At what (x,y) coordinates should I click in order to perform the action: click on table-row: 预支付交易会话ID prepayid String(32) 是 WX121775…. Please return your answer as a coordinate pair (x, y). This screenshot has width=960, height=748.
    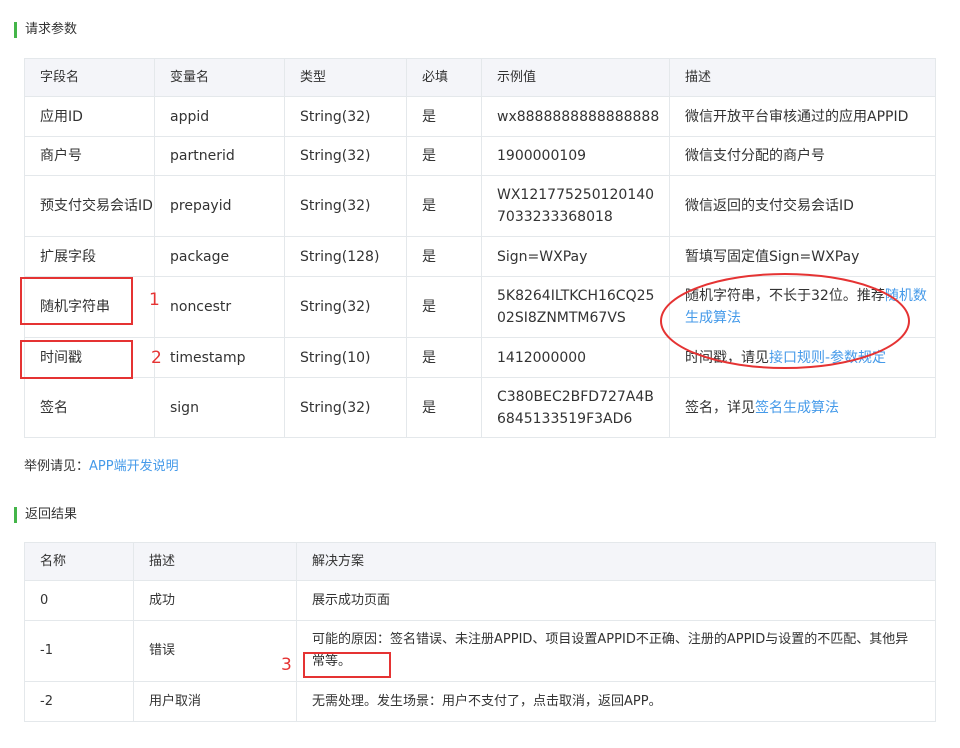
    Looking at the image, I should click on (480, 206).